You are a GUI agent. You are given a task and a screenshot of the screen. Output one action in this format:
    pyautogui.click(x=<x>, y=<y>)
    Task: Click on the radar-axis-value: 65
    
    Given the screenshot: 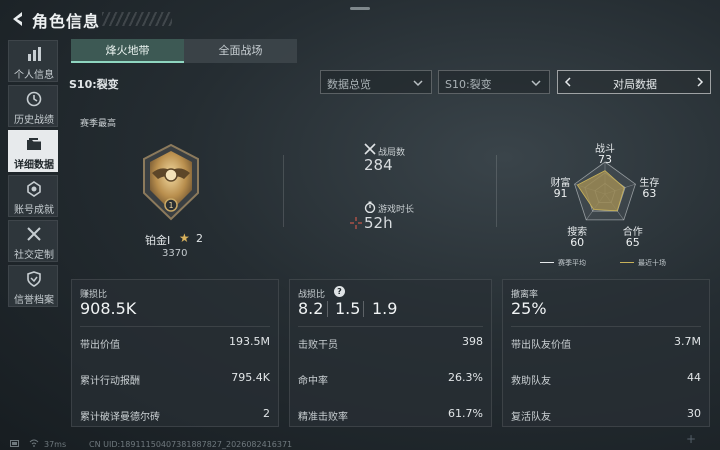 What is the action you would take?
    pyautogui.click(x=632, y=242)
    